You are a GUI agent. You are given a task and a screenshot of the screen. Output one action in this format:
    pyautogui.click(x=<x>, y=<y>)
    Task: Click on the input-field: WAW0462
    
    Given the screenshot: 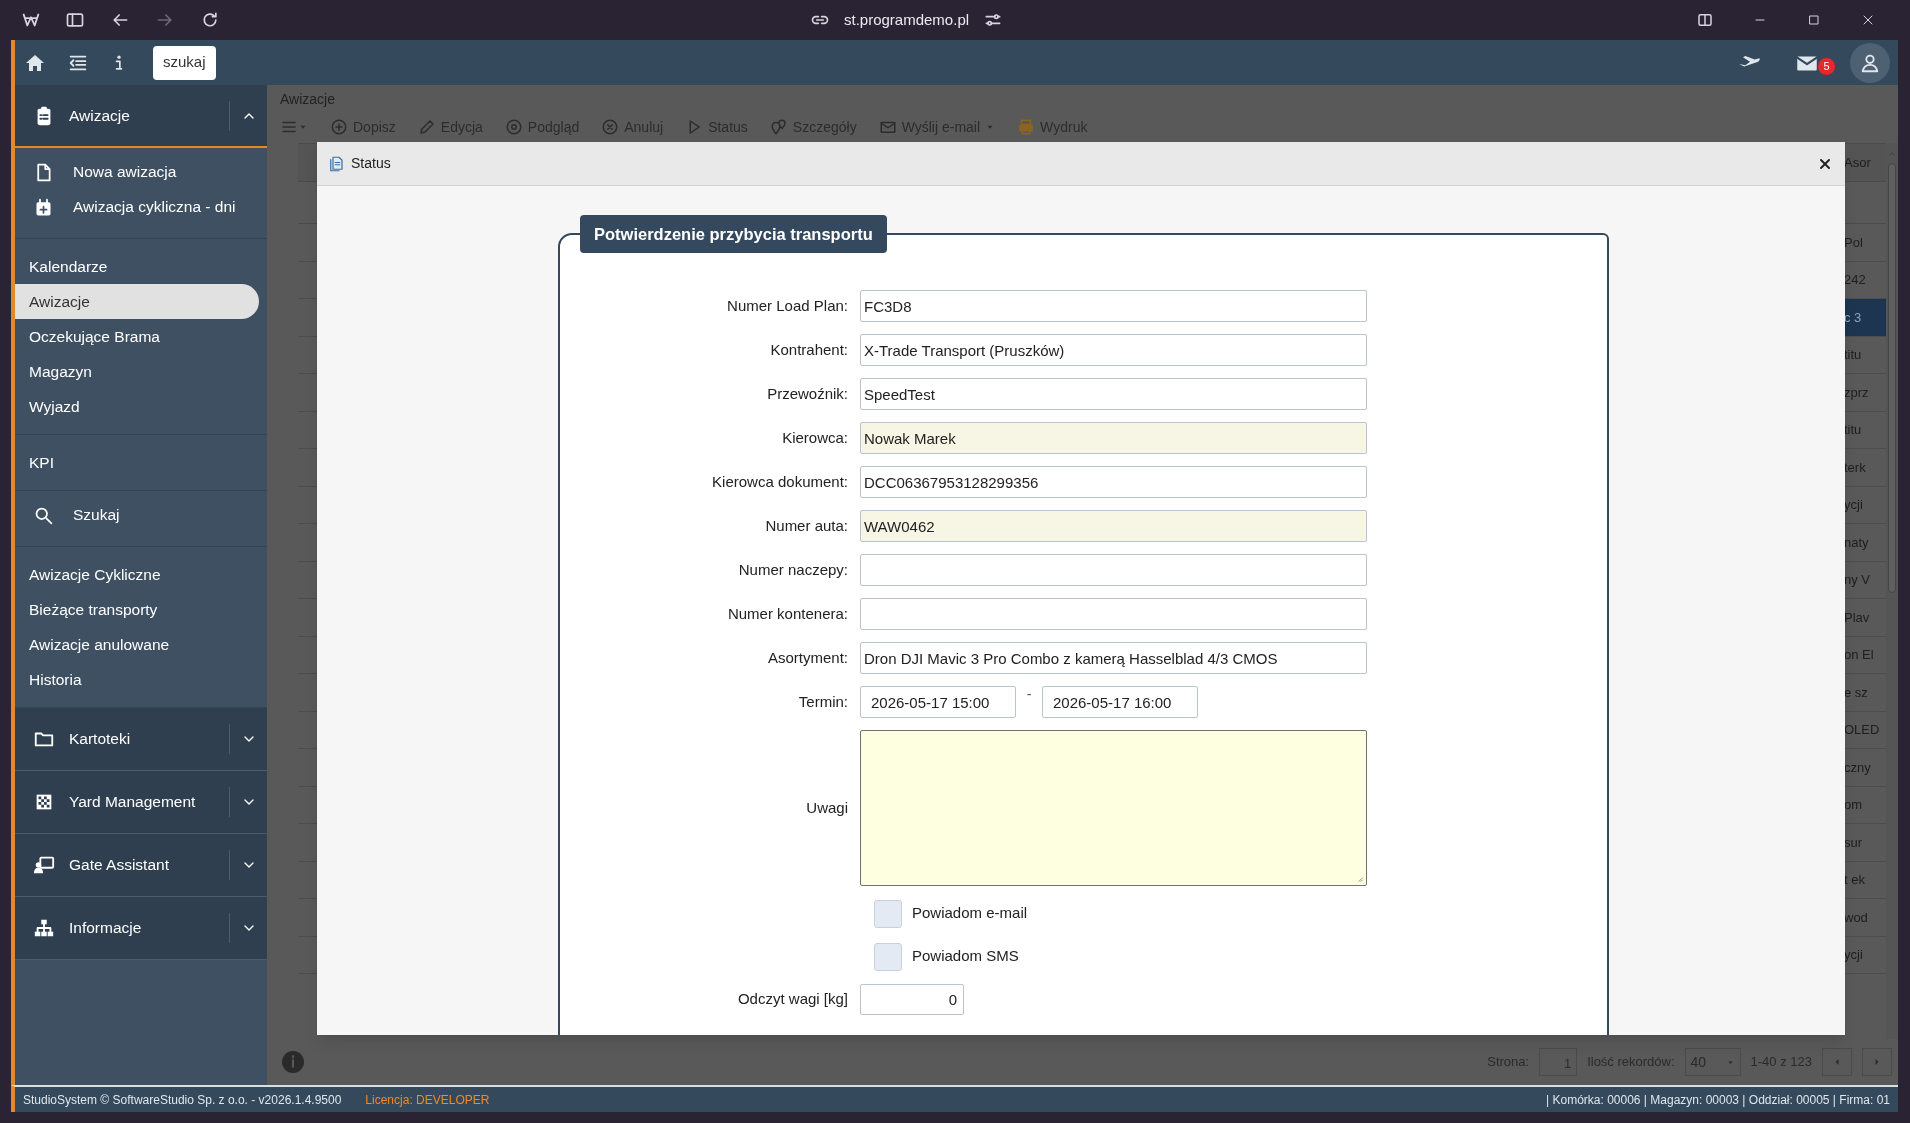 What is the action you would take?
    pyautogui.click(x=1113, y=526)
    